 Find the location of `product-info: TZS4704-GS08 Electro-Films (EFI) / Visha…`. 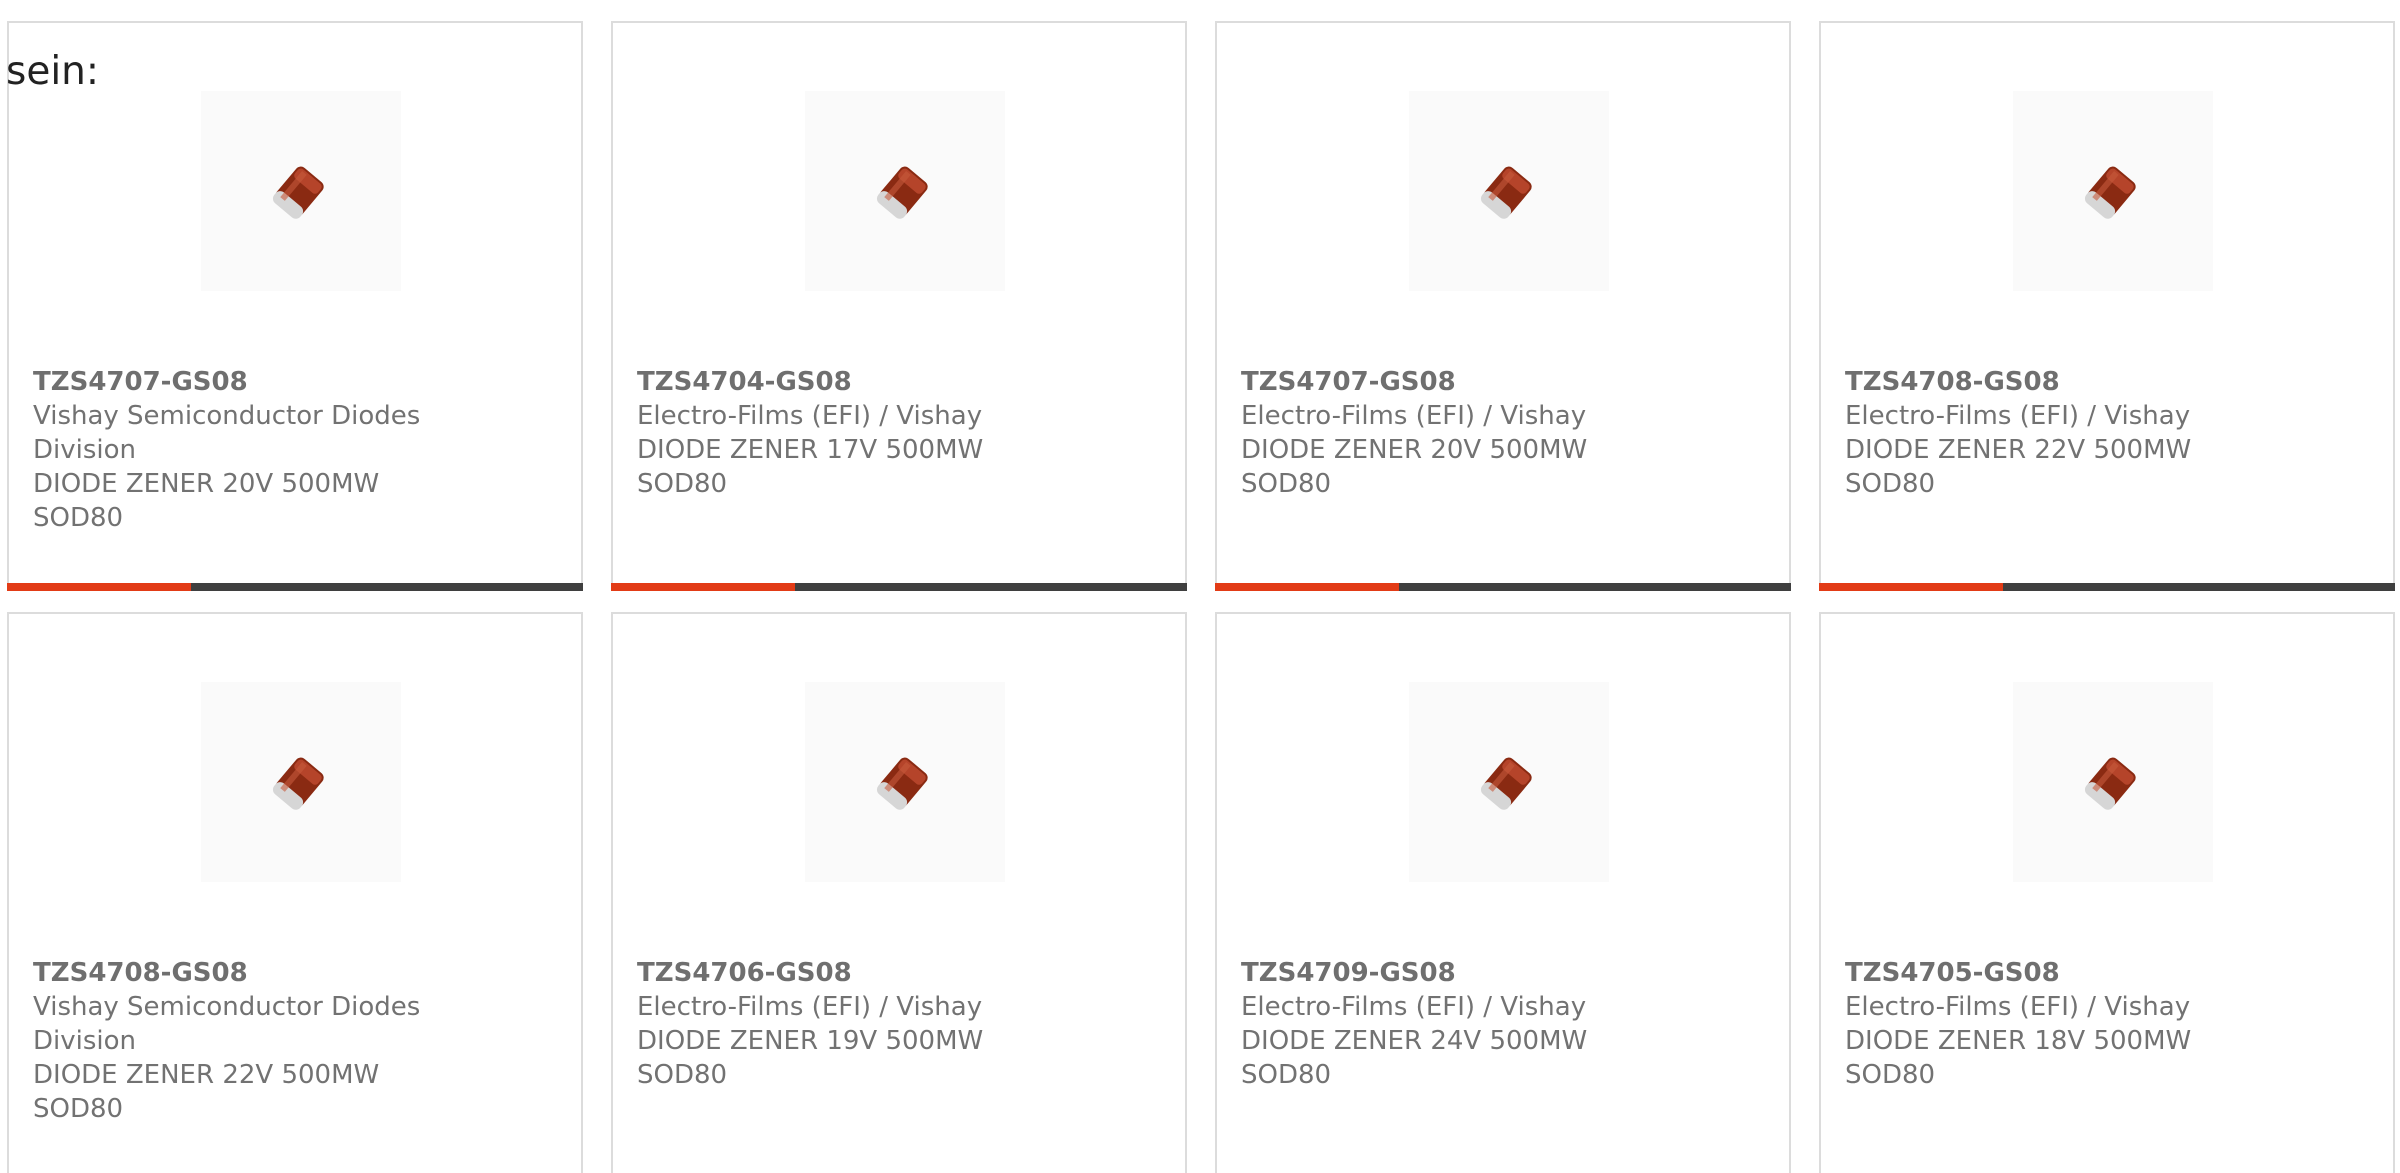

product-info: TZS4704-GS08 Electro-Films (EFI) / Visha… is located at coordinates (847, 433).